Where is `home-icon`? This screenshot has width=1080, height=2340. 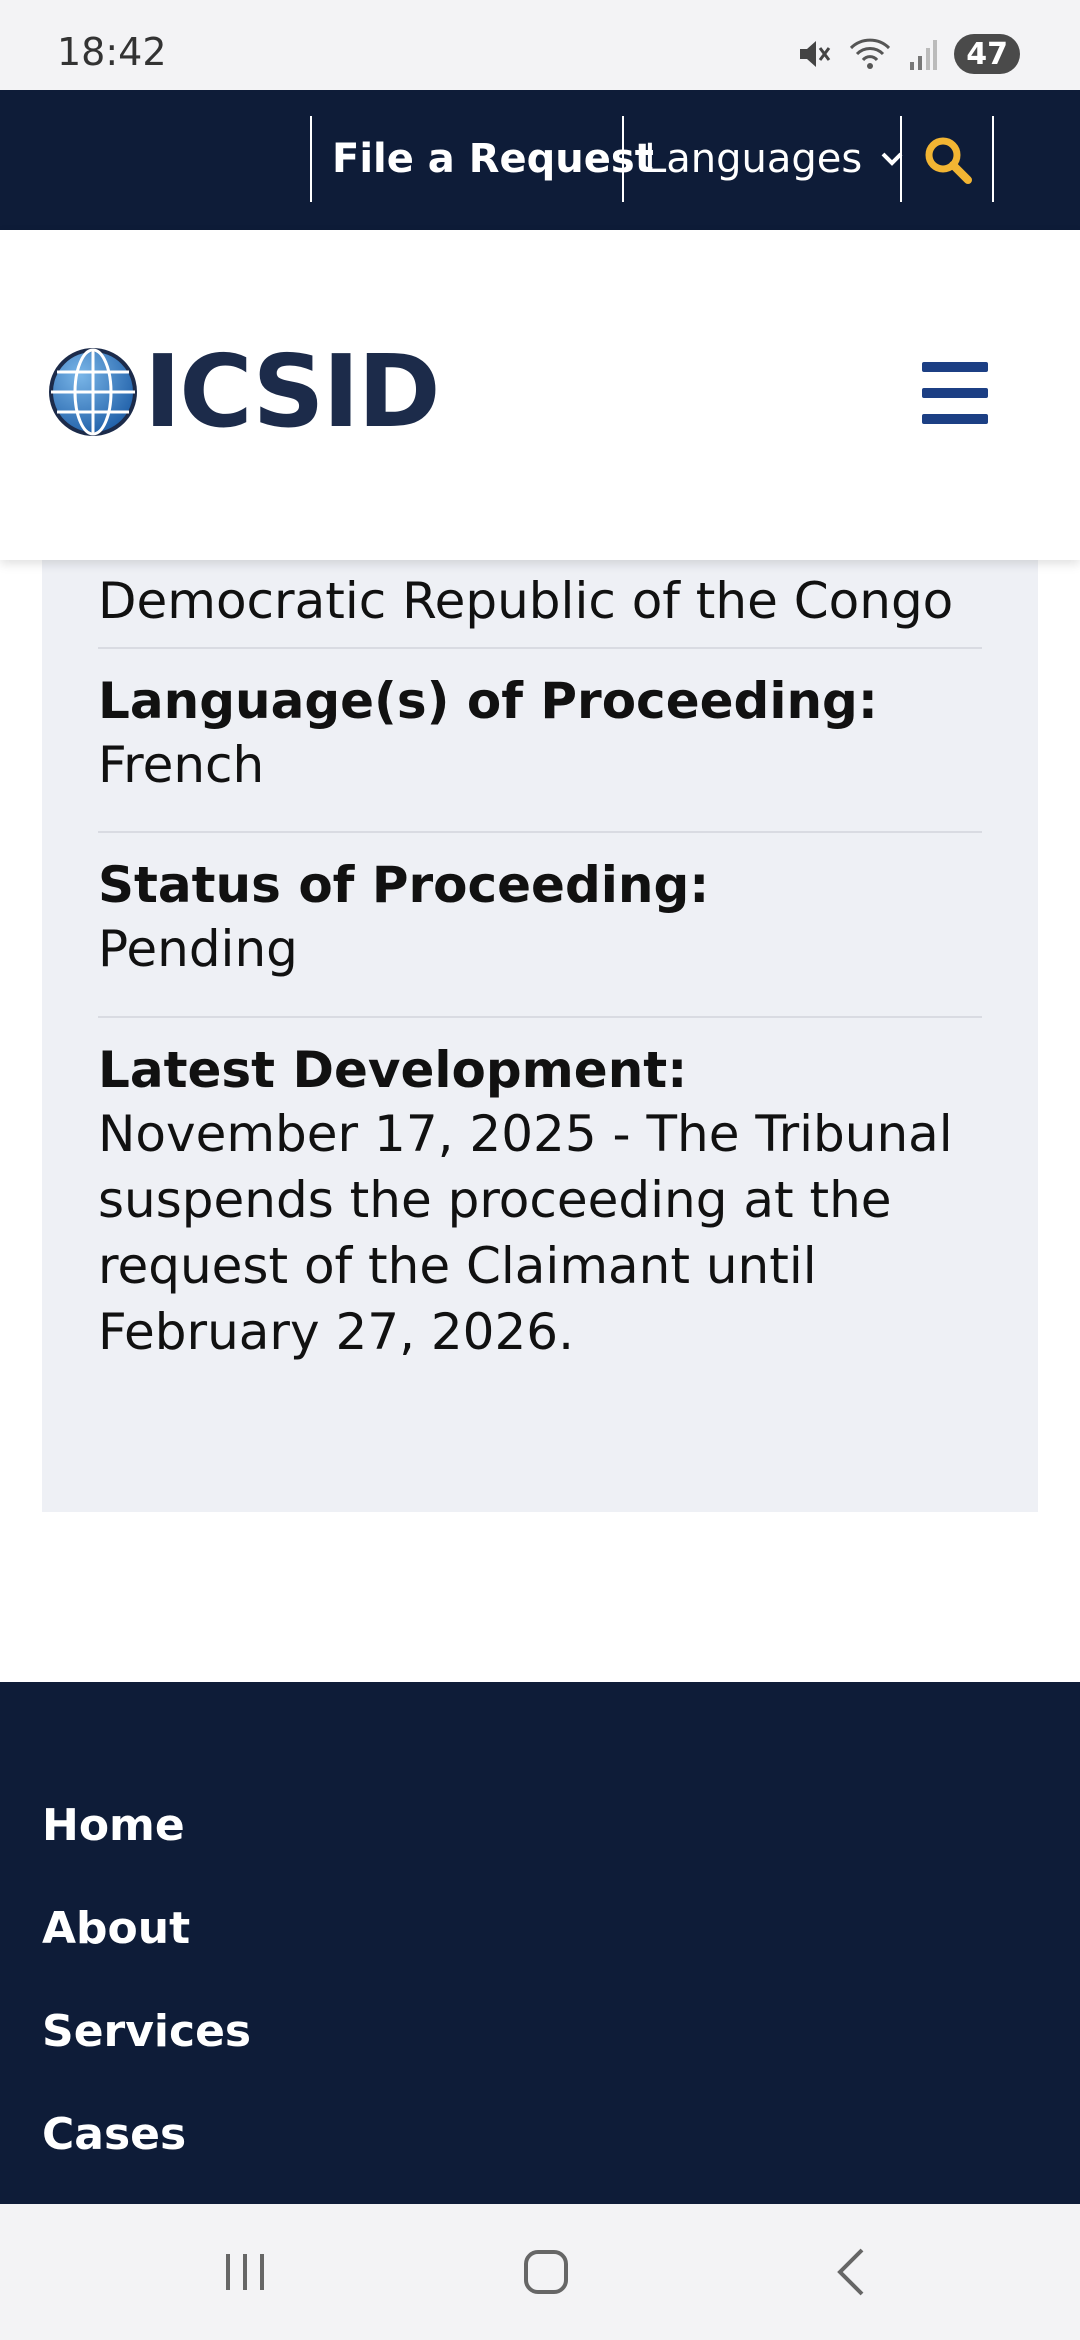 home-icon is located at coordinates (546, 2272).